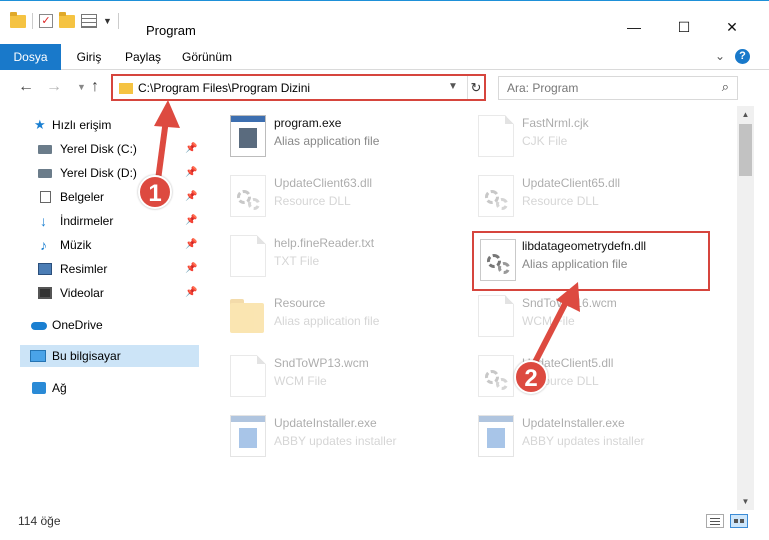 Image resolution: width=769 pixels, height=540 pixels. What do you see at coordinates (84, 269) in the screenshot?
I see `sidebar-item-label: Resimler` at bounding box center [84, 269].